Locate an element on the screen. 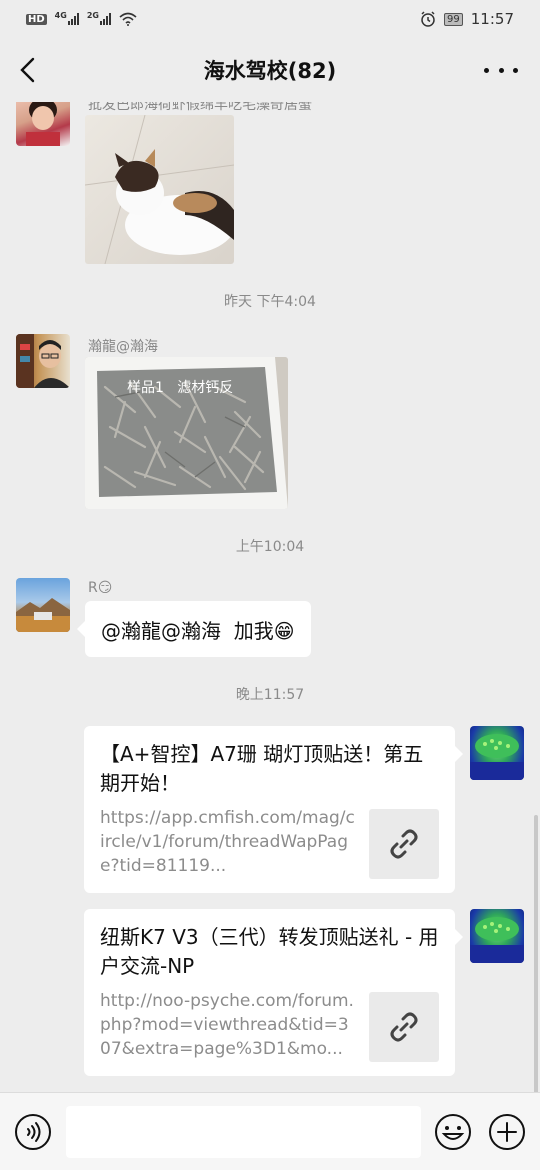  status-right: 99 11:57 is located at coordinates (467, 19).